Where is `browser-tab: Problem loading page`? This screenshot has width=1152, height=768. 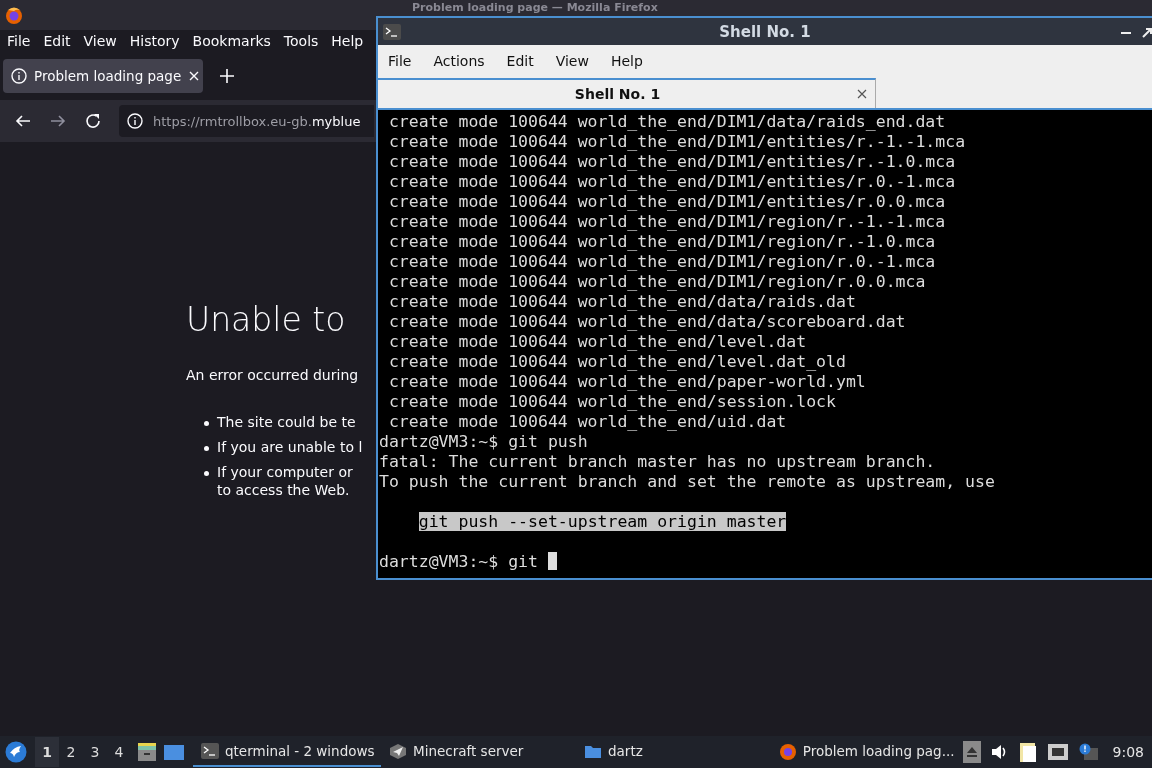
browser-tab: Problem loading page is located at coordinates (103, 76).